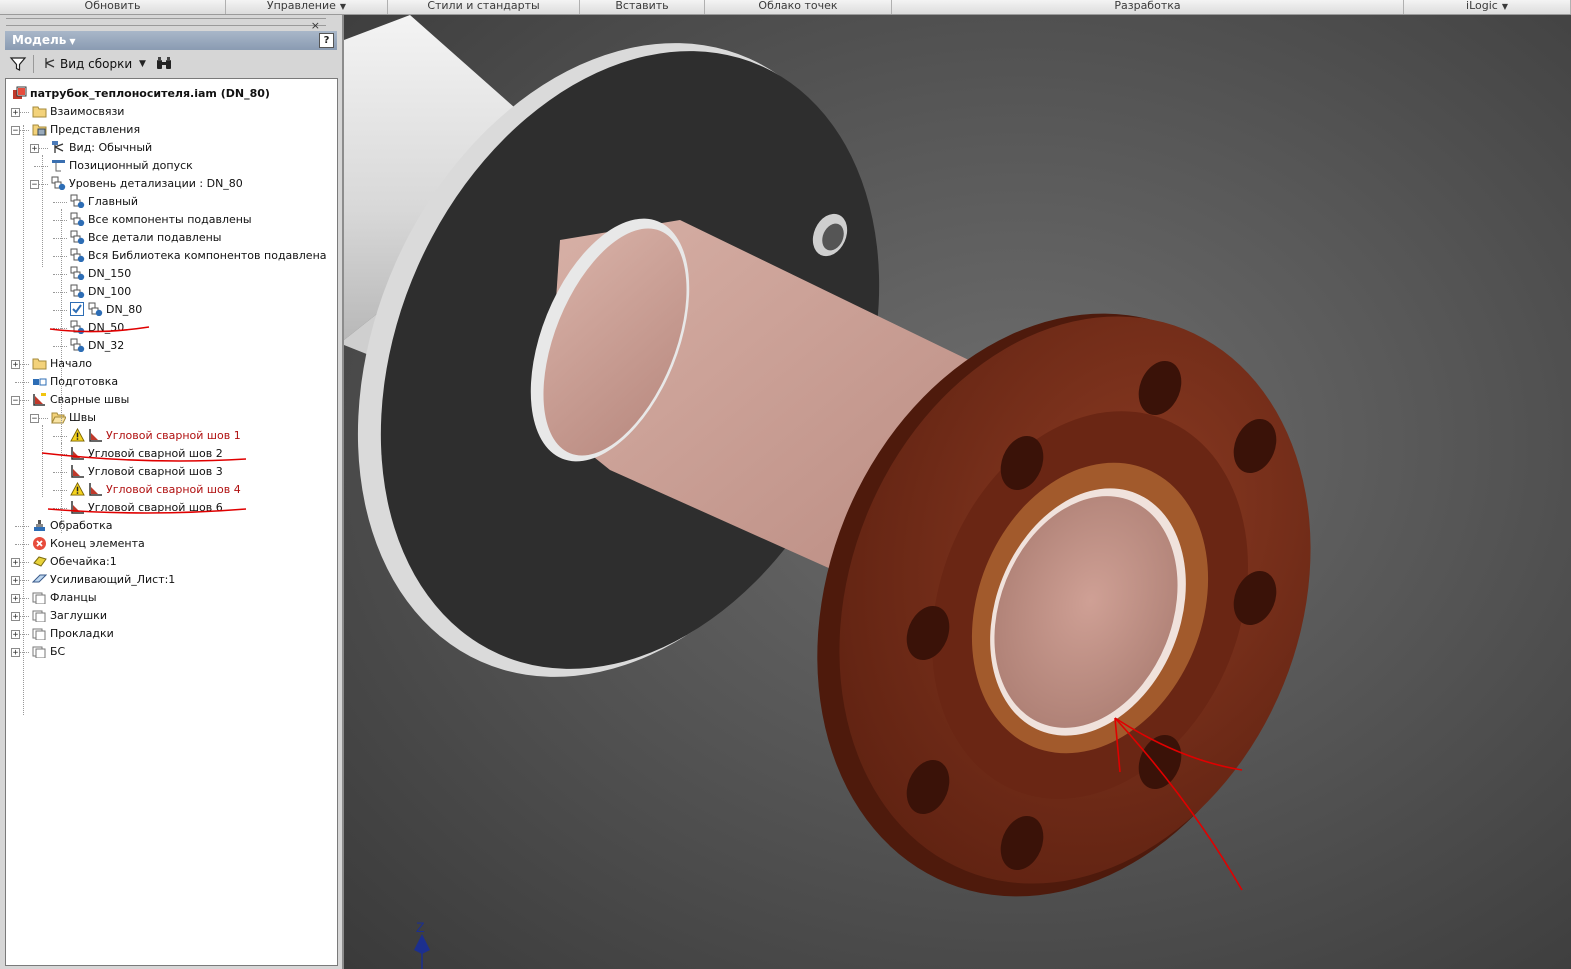 The height and width of the screenshot is (969, 1571). Describe the element at coordinates (301, 6) in the screenshot. I see `ribbon-panel-label: Управление` at that location.